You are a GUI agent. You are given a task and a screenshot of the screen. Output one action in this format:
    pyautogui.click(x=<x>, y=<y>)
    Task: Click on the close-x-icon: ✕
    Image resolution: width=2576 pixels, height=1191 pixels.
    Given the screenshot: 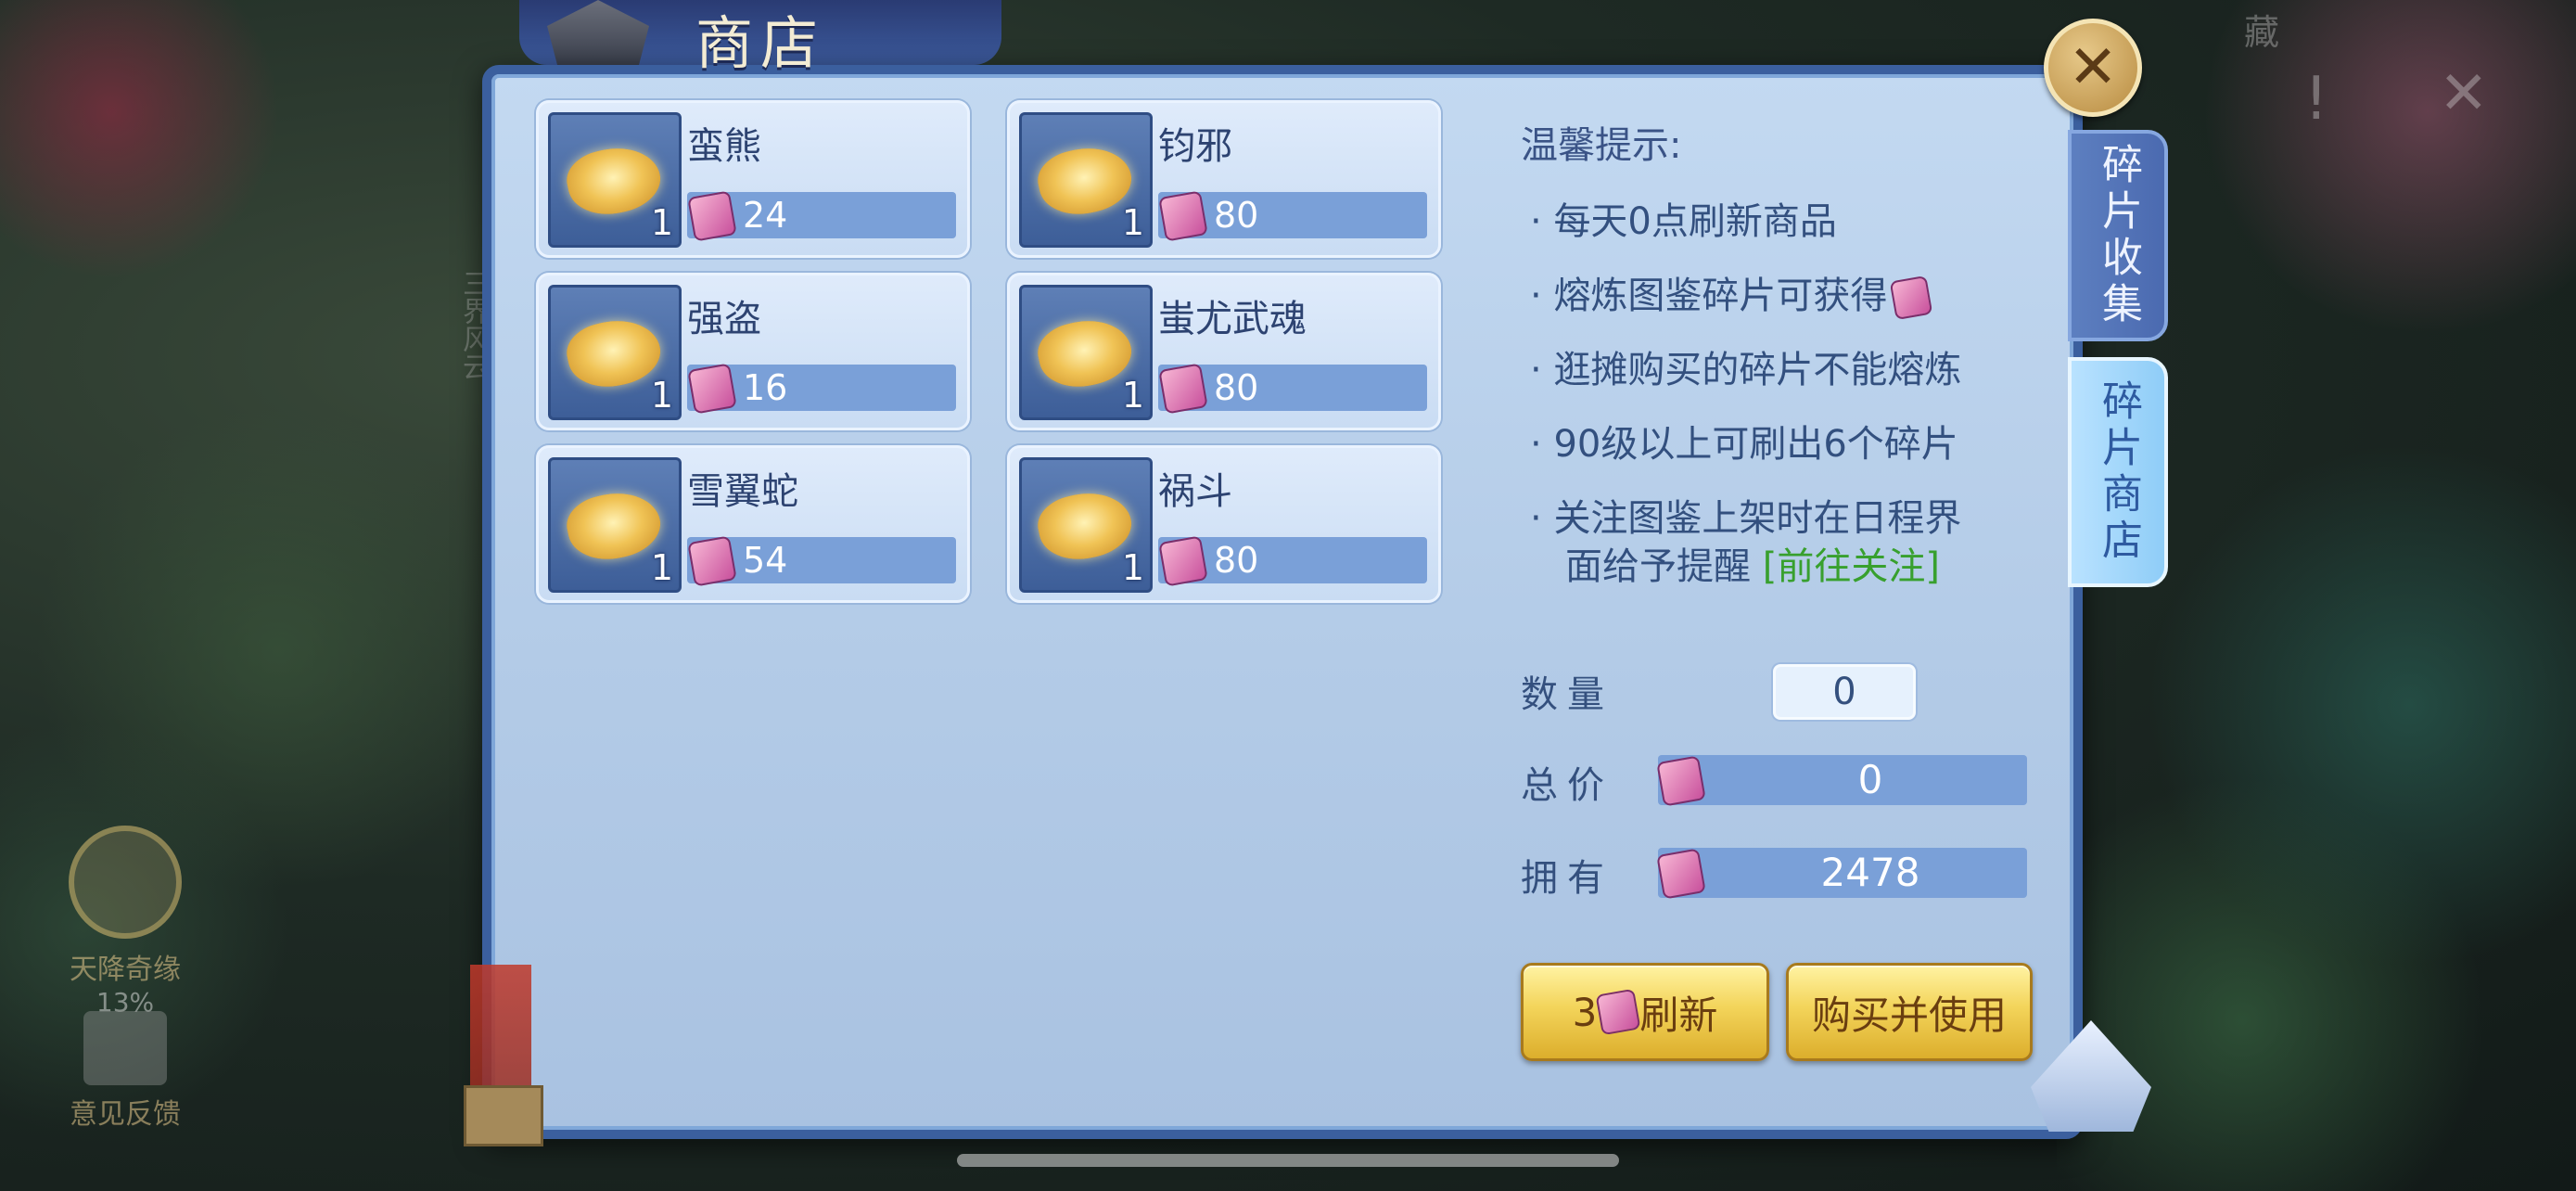 What is the action you would take?
    pyautogui.click(x=2093, y=67)
    